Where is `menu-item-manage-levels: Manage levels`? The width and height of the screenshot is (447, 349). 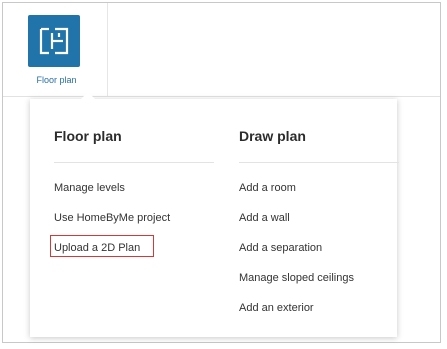 menu-item-manage-levels: Manage levels is located at coordinates (89, 188).